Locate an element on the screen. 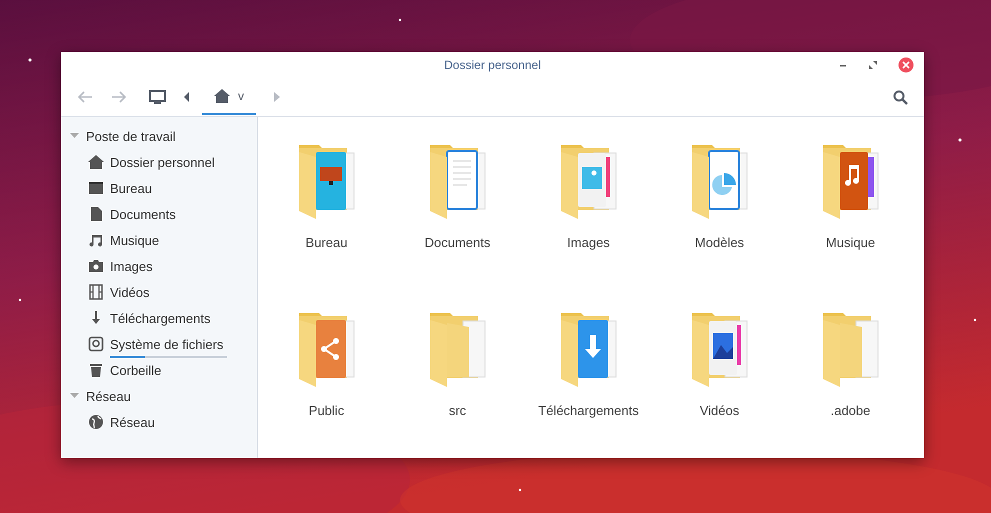 The image size is (991, 513). music-icon is located at coordinates (96, 240).